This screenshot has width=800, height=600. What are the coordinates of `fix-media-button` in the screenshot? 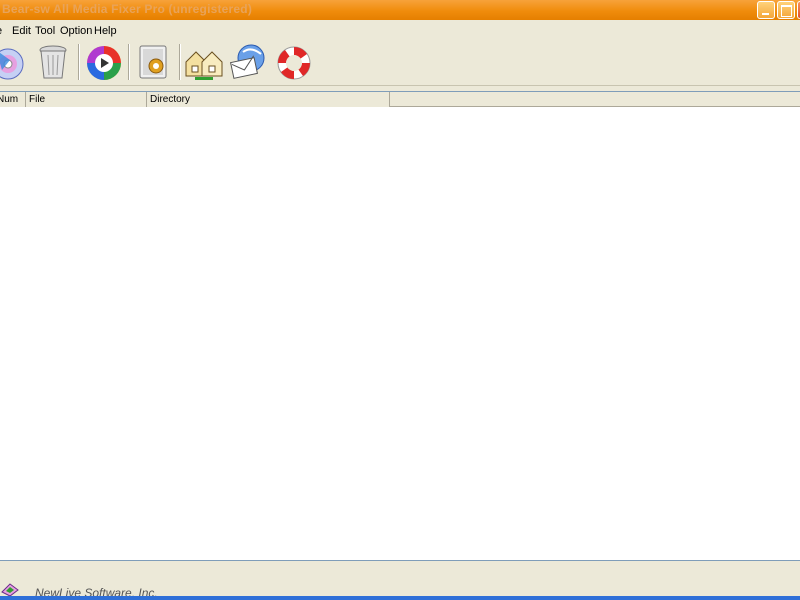 It's located at (104, 62).